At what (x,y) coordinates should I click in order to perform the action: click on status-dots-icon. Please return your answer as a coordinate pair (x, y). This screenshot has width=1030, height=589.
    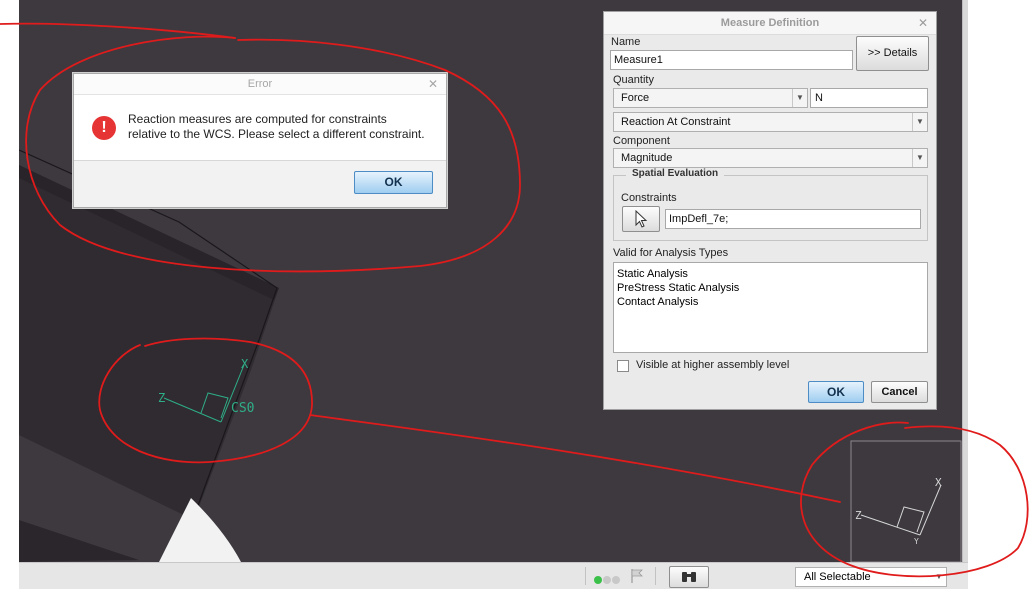
    Looking at the image, I should click on (607, 580).